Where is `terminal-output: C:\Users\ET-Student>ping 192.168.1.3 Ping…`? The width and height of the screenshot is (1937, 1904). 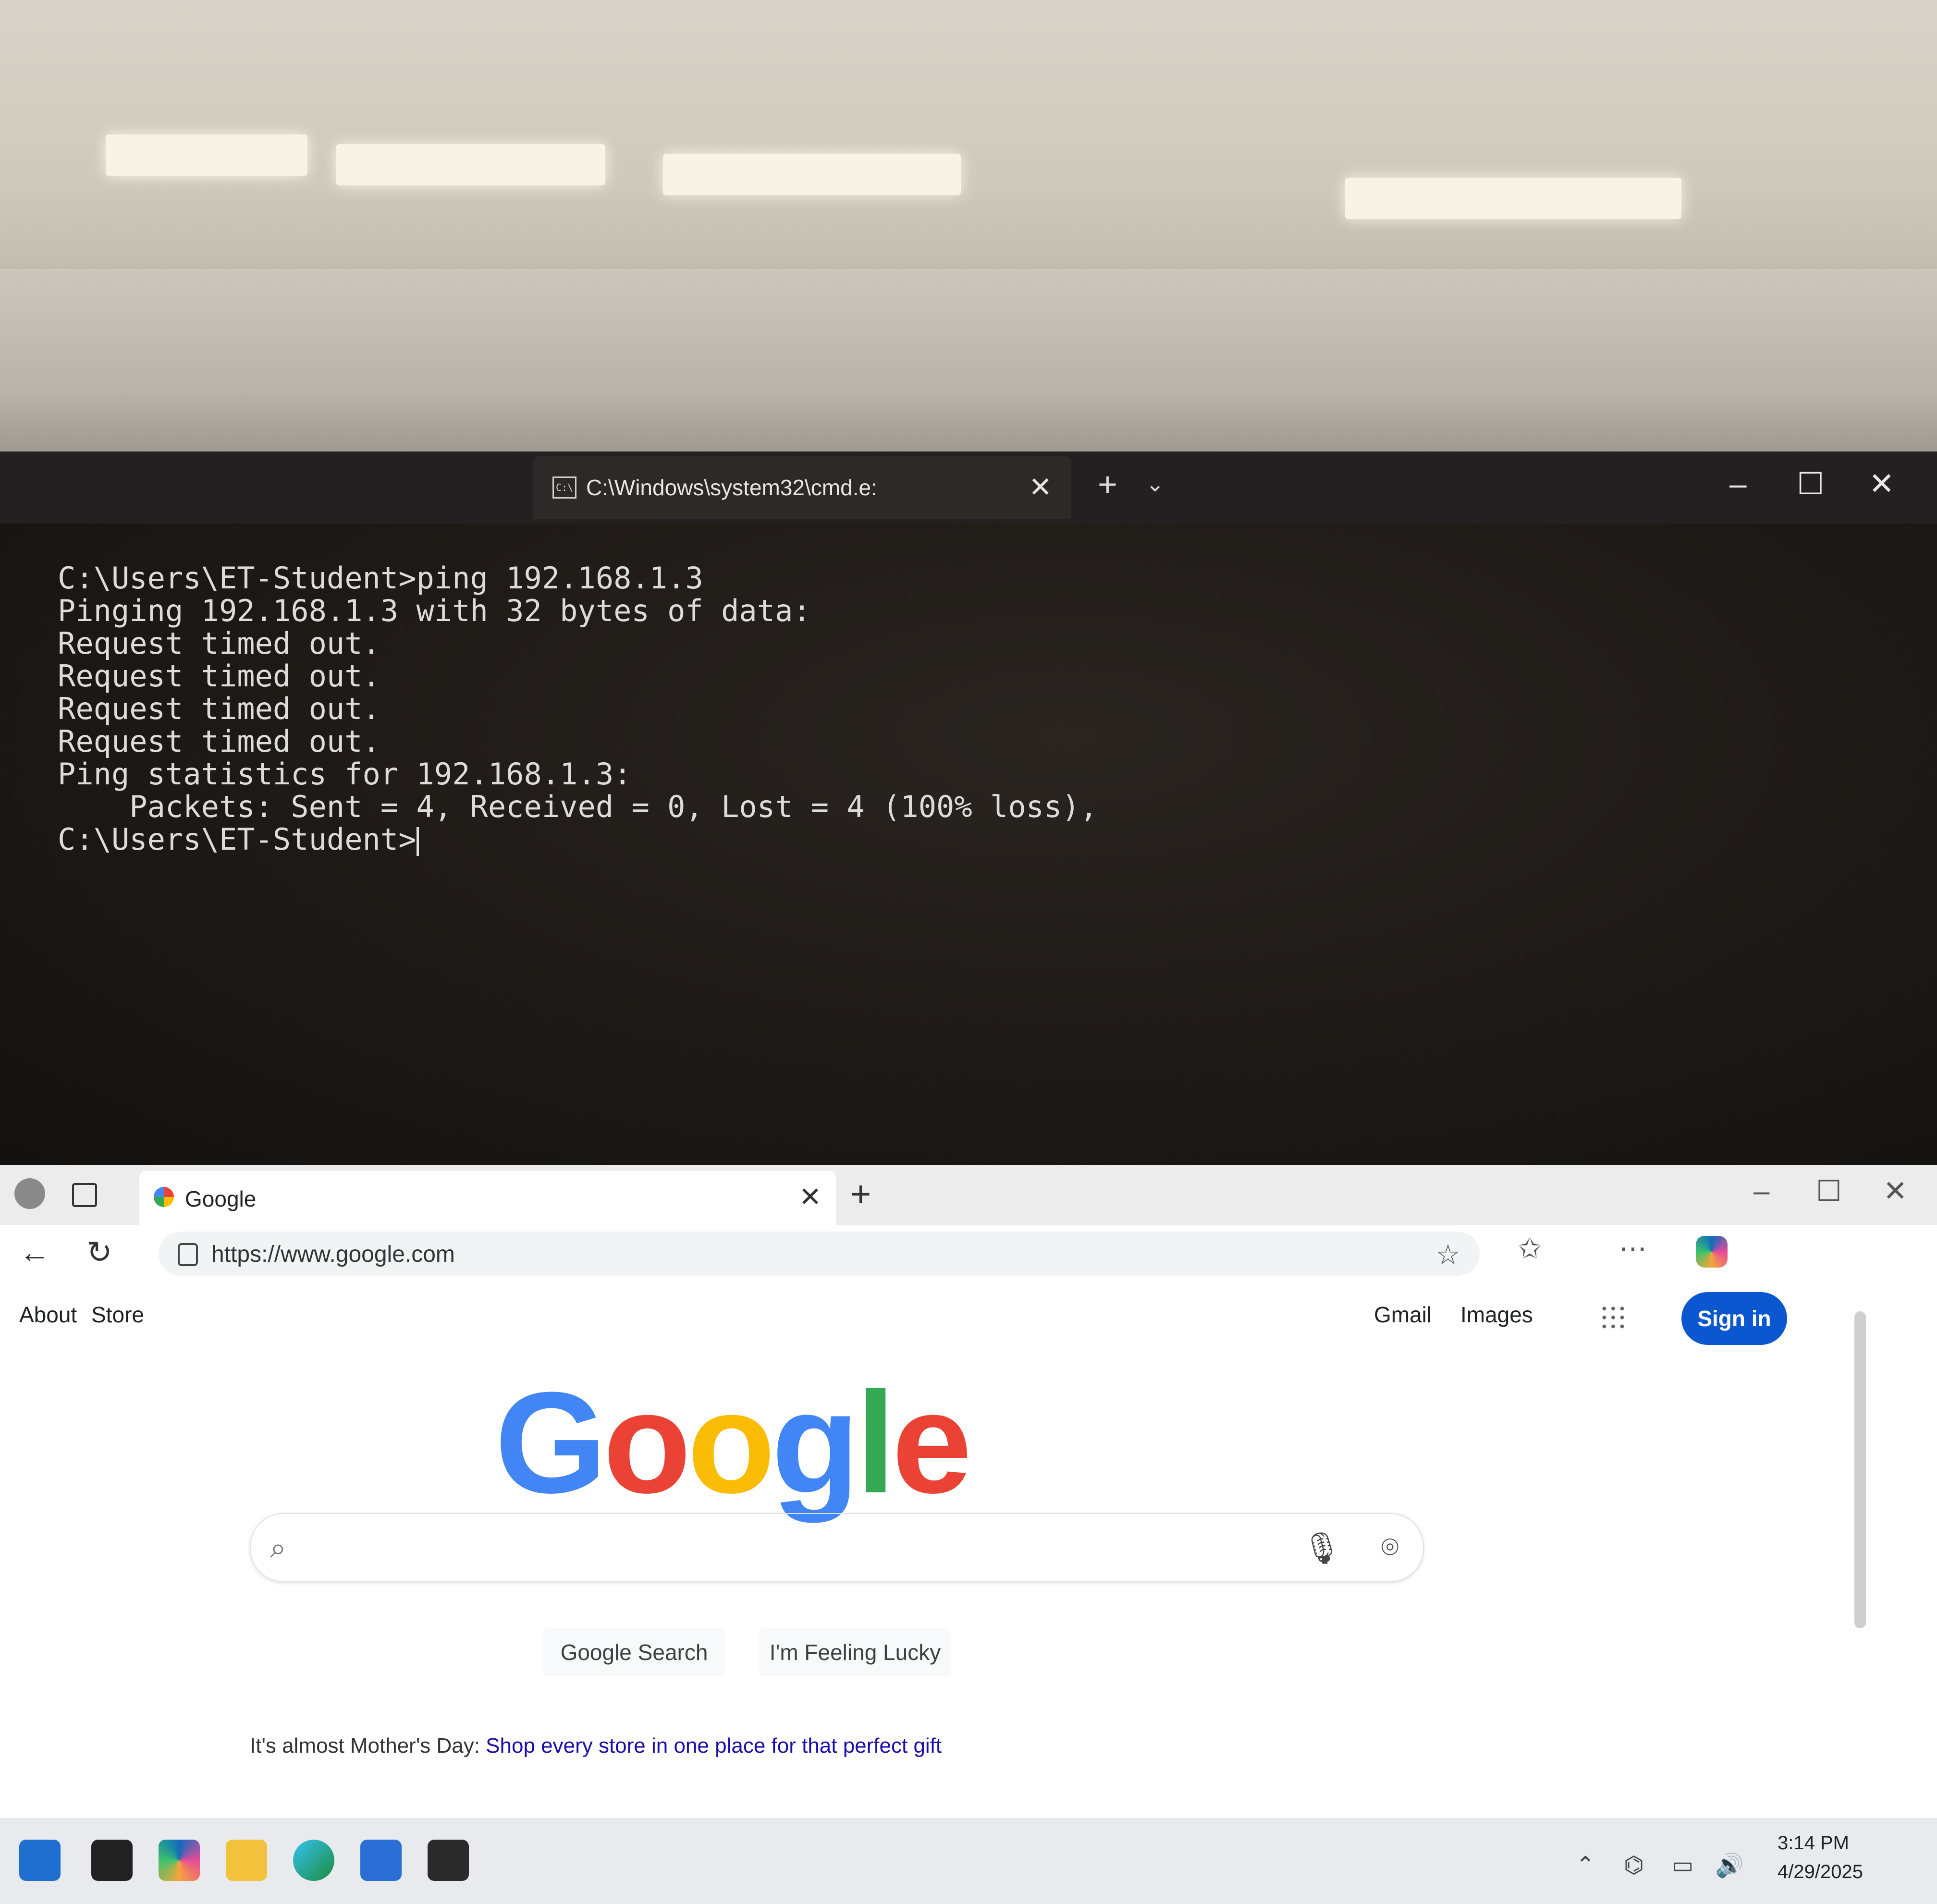
terminal-output: C:\Users\ET-Student>ping 192.168.1.3 Ping… is located at coordinates (578, 709).